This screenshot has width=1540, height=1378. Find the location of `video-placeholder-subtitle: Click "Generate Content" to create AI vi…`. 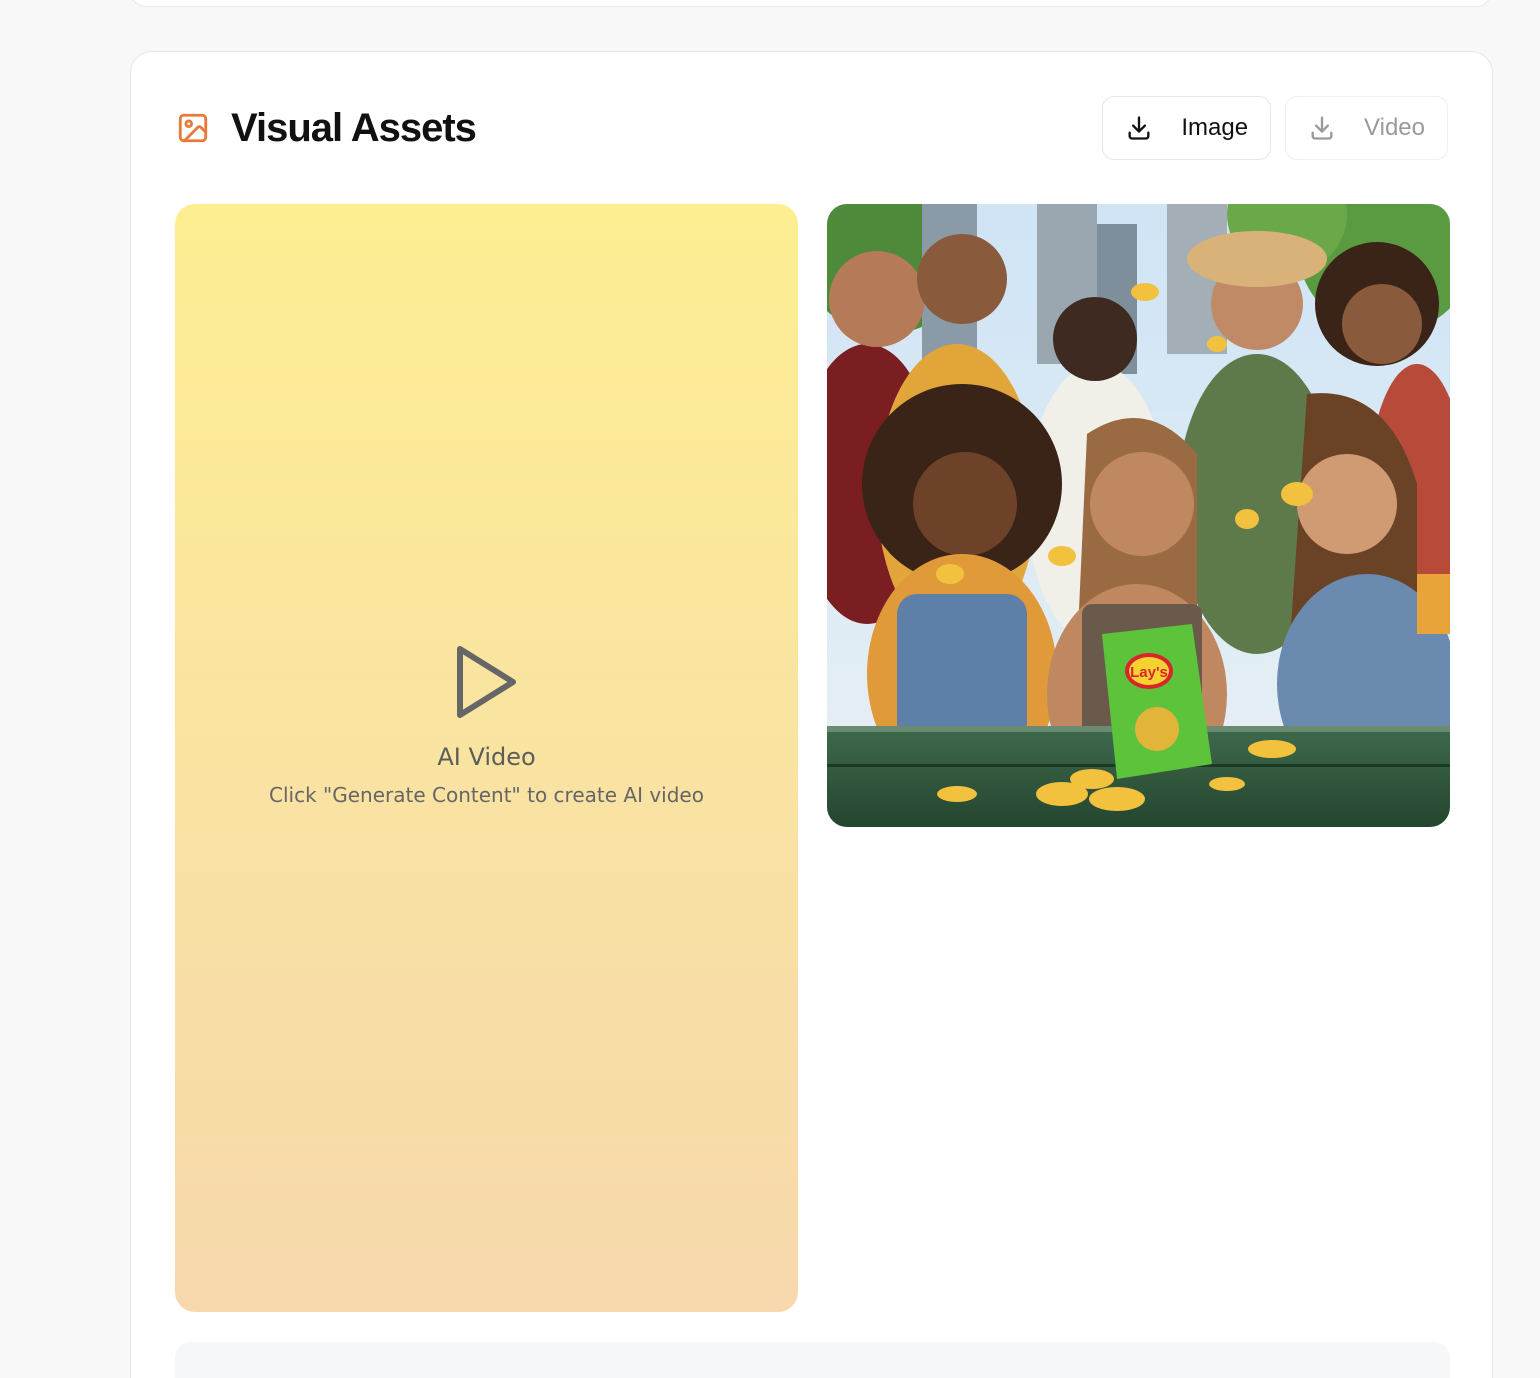

video-placeholder-subtitle: Click "Generate Content" to create AI vi… is located at coordinates (486, 794).